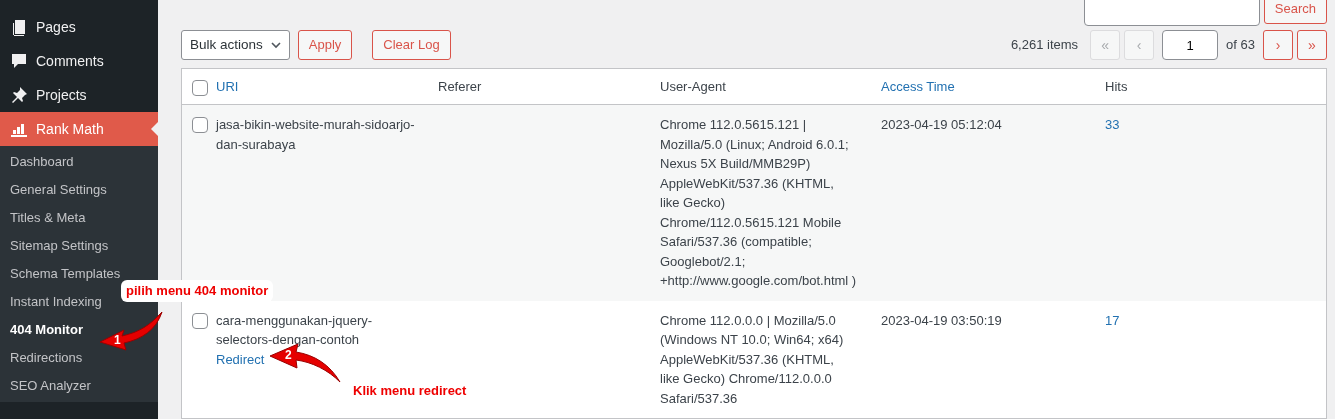 This screenshot has width=1335, height=419. Describe the element at coordinates (411, 45) in the screenshot. I see `clear-log-button: Clear Log` at that location.